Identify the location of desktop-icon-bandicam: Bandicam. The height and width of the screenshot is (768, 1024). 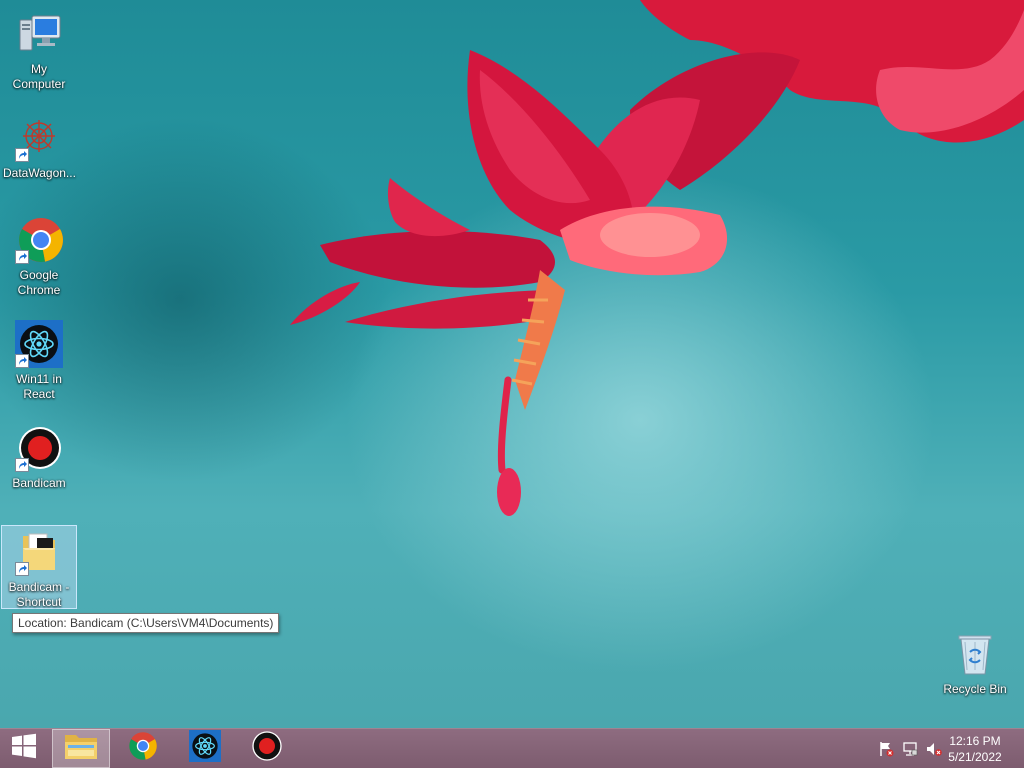
(39, 456).